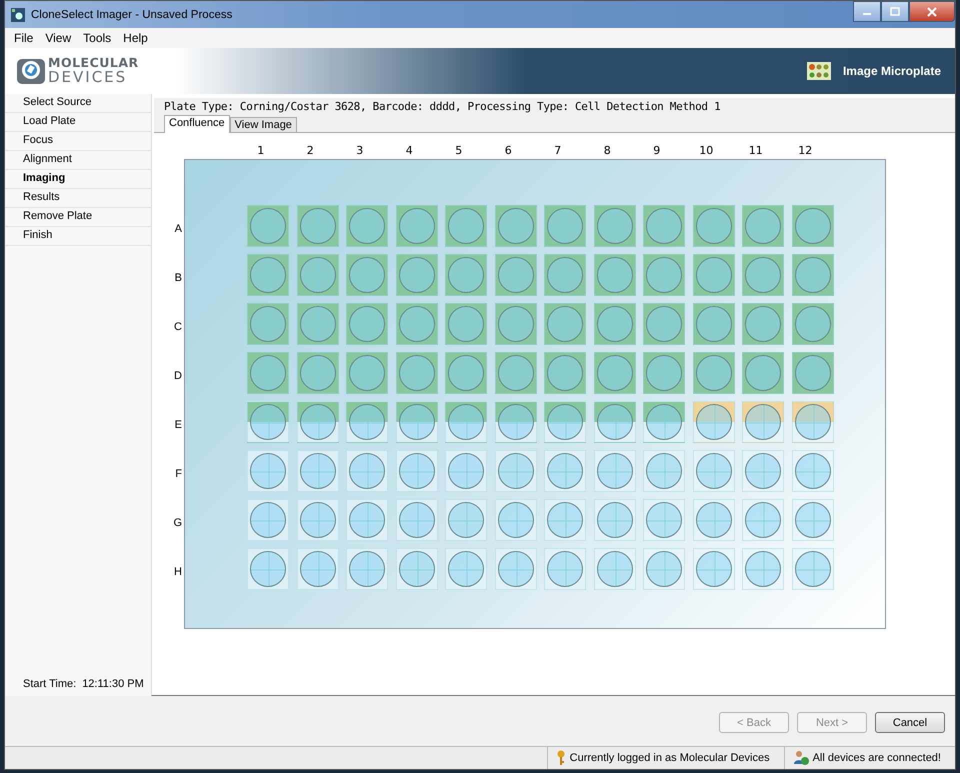 This screenshot has width=960, height=773. What do you see at coordinates (97, 38) in the screenshot?
I see `menu-item: Tools` at bounding box center [97, 38].